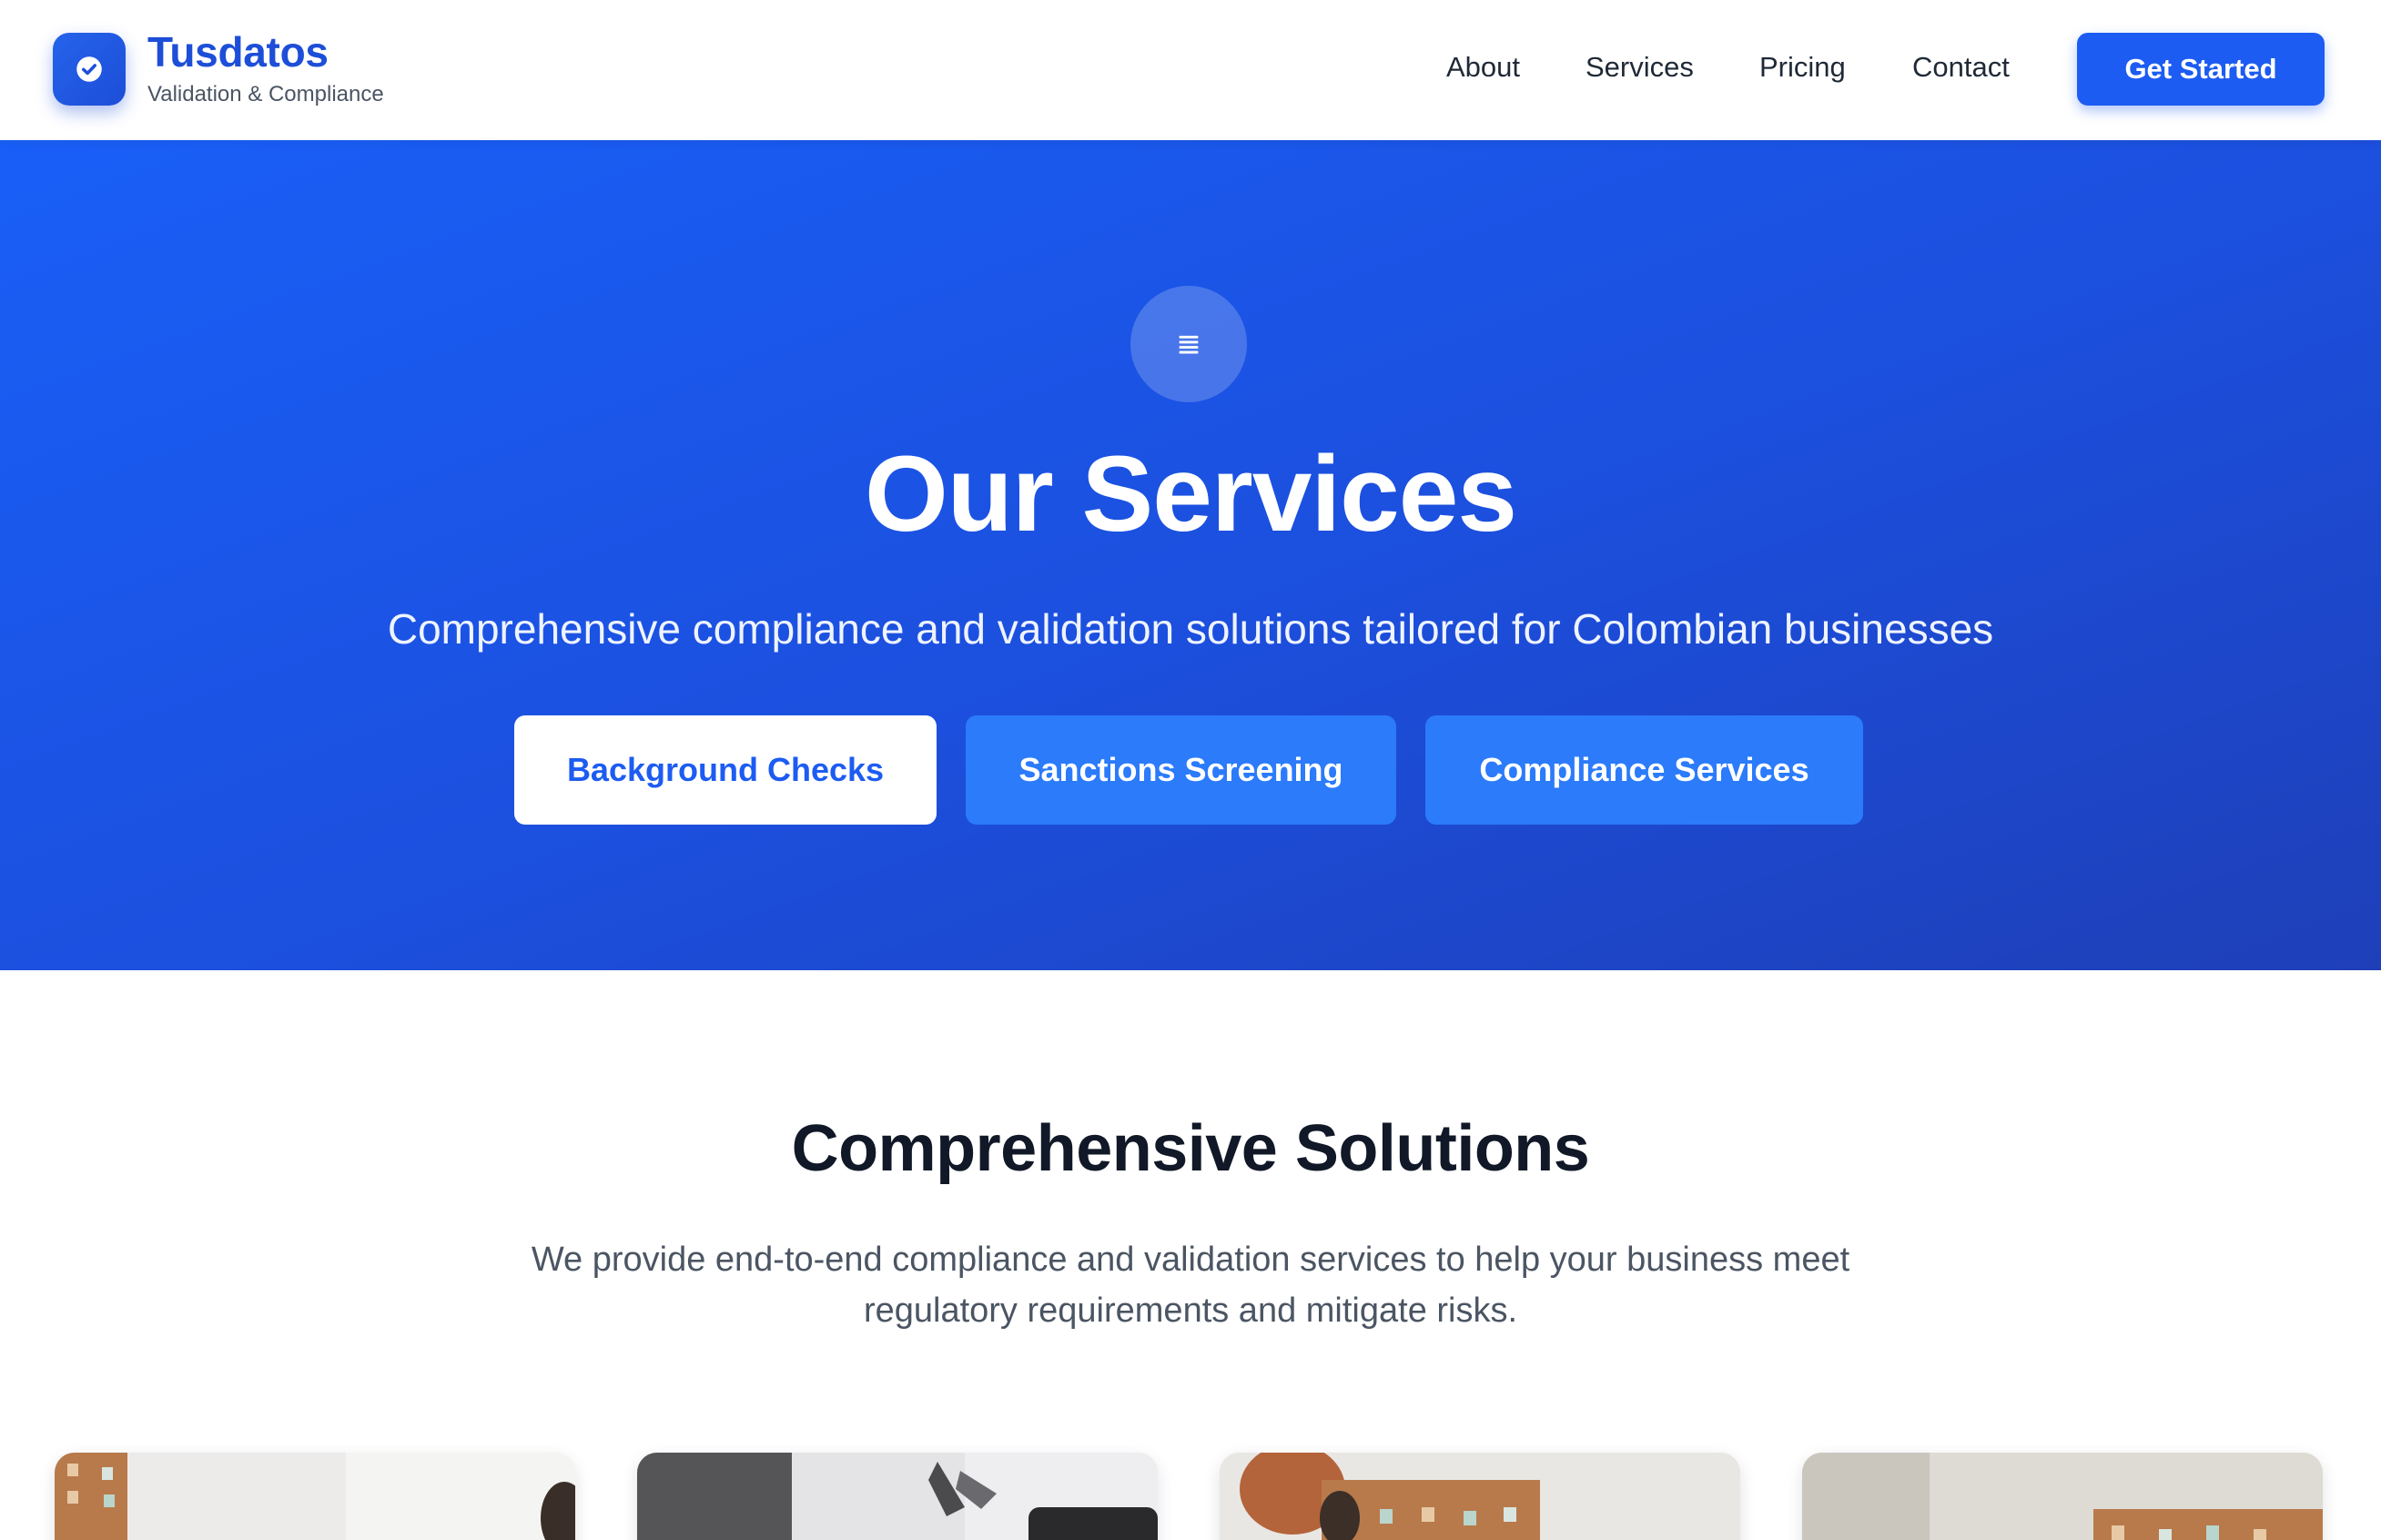 The width and height of the screenshot is (2381, 1540). I want to click on list-icon, so click(1189, 344).